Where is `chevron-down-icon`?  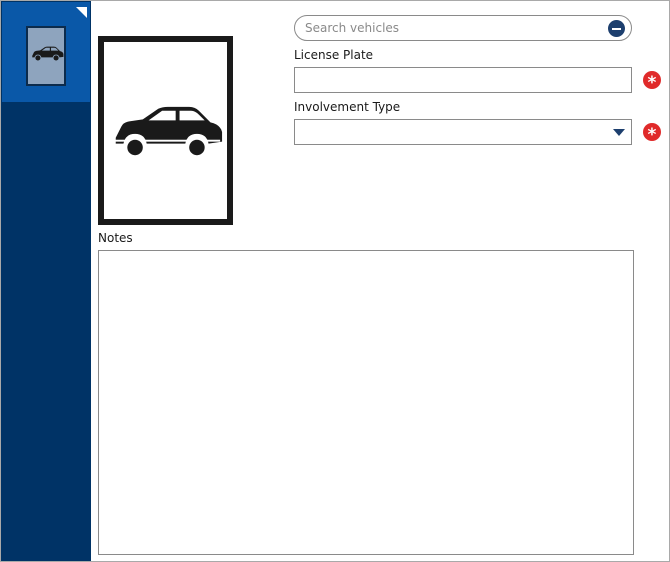 chevron-down-icon is located at coordinates (619, 132).